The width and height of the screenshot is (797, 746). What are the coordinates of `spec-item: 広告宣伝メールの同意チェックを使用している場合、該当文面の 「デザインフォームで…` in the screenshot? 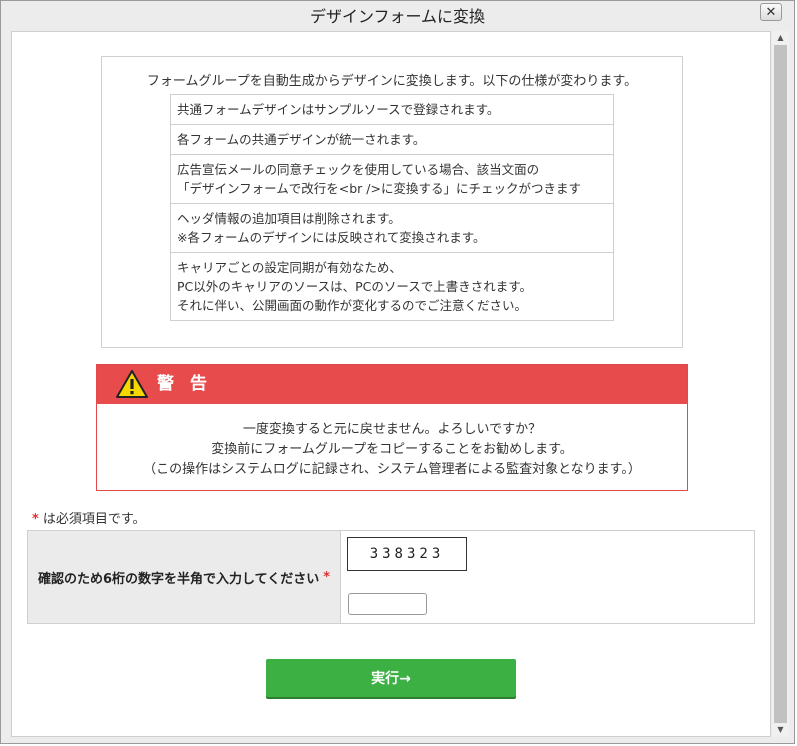 It's located at (392, 179).